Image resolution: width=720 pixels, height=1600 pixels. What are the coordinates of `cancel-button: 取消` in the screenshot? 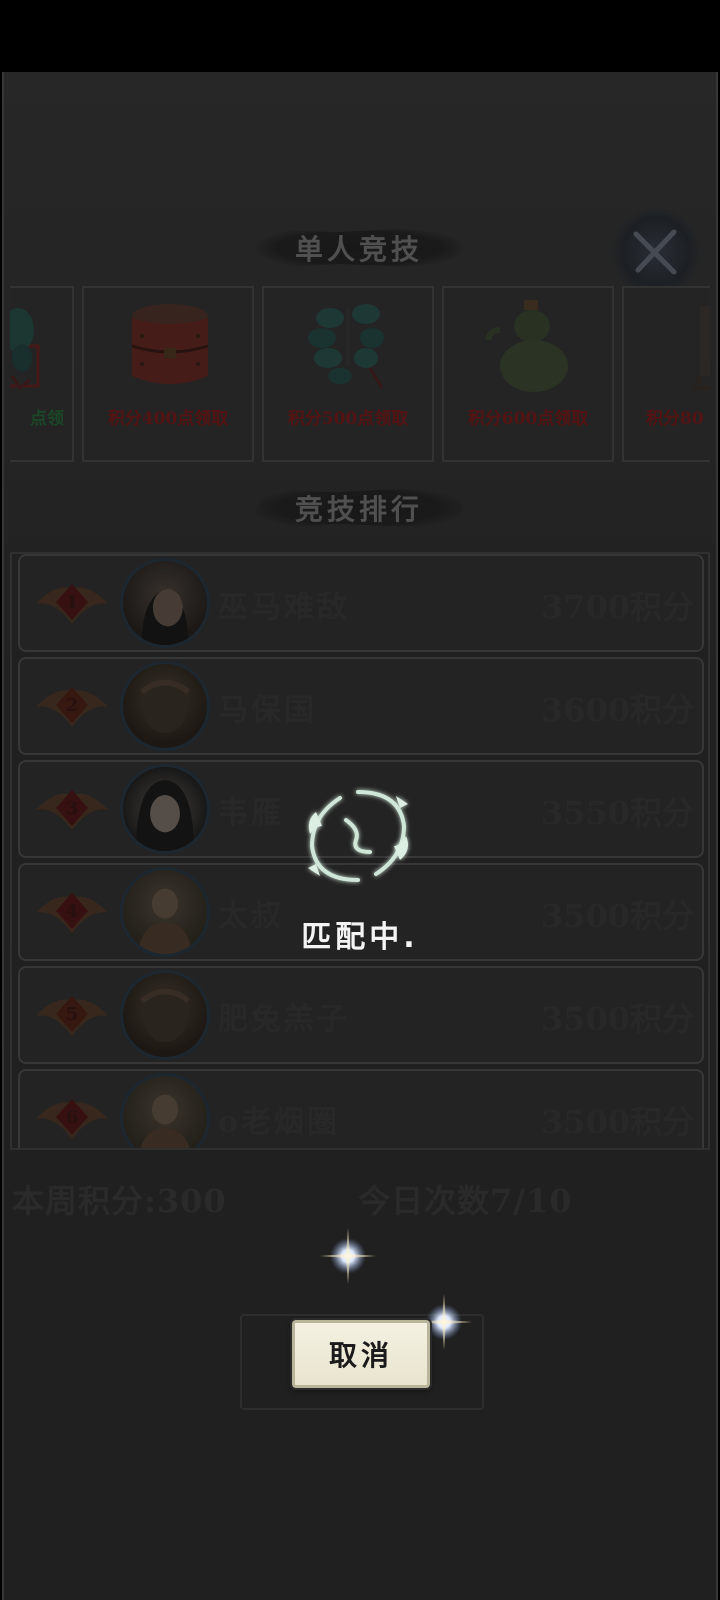 It's located at (361, 1354).